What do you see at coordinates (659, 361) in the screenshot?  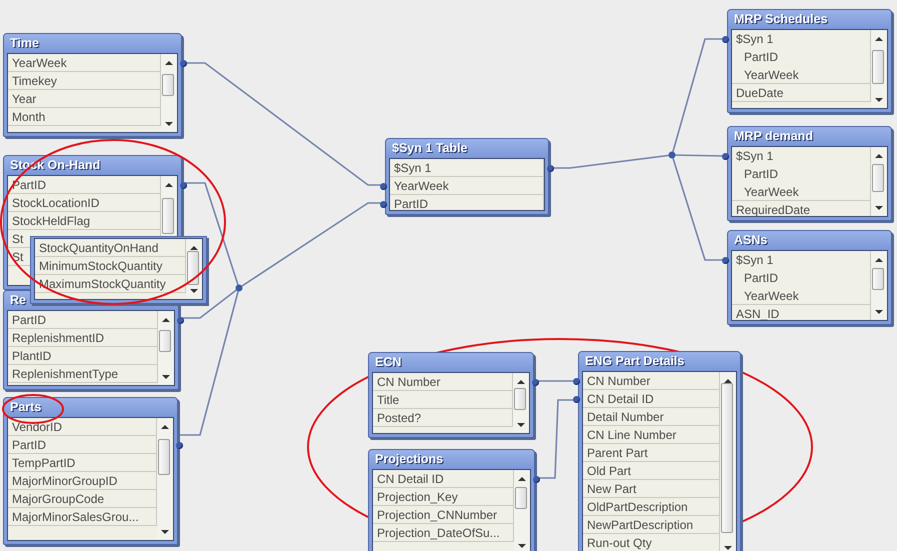 I see `table-title: ENG Part Details` at bounding box center [659, 361].